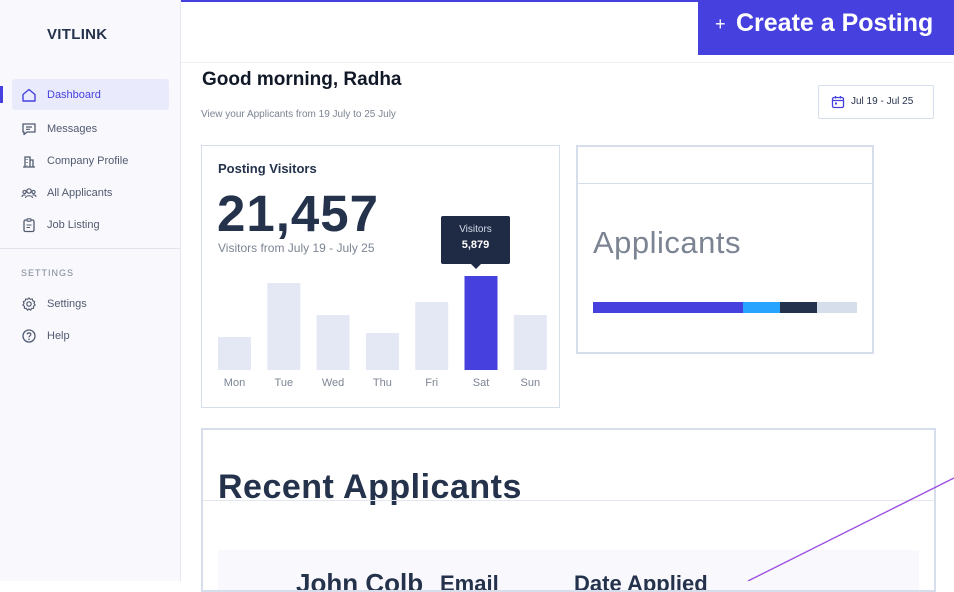 This screenshot has height=592, width=954. What do you see at coordinates (48, 273) in the screenshot?
I see `settings-section-title: SETTINGS` at bounding box center [48, 273].